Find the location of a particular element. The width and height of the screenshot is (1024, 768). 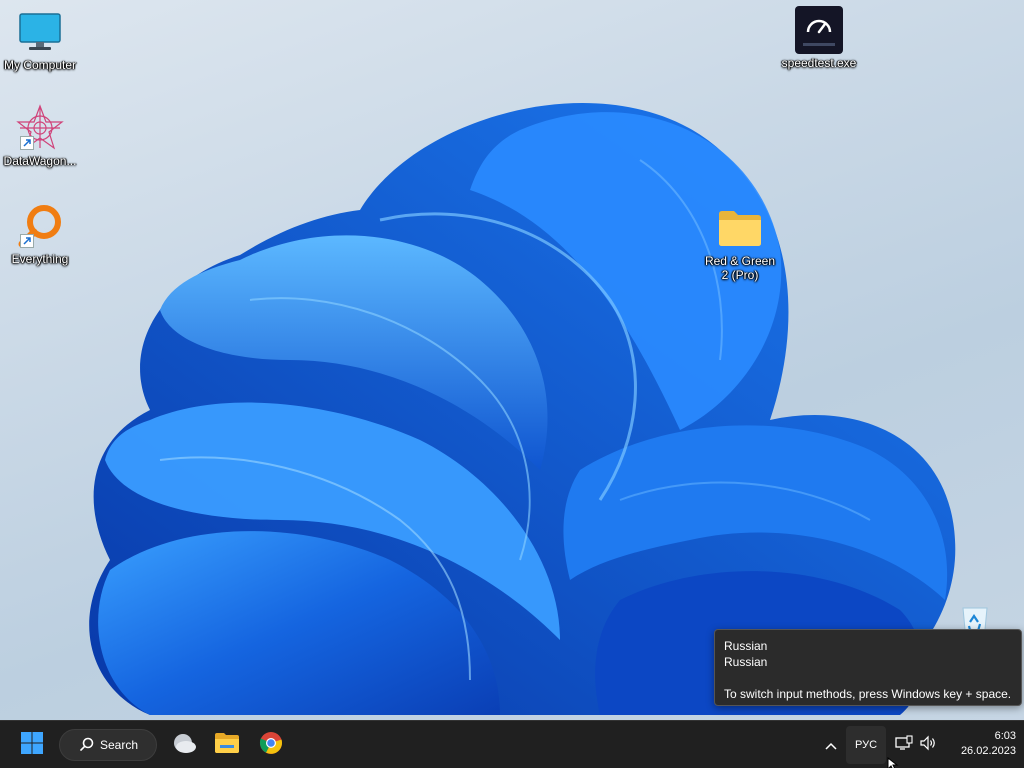

chevron-up-icon is located at coordinates (831, 745).